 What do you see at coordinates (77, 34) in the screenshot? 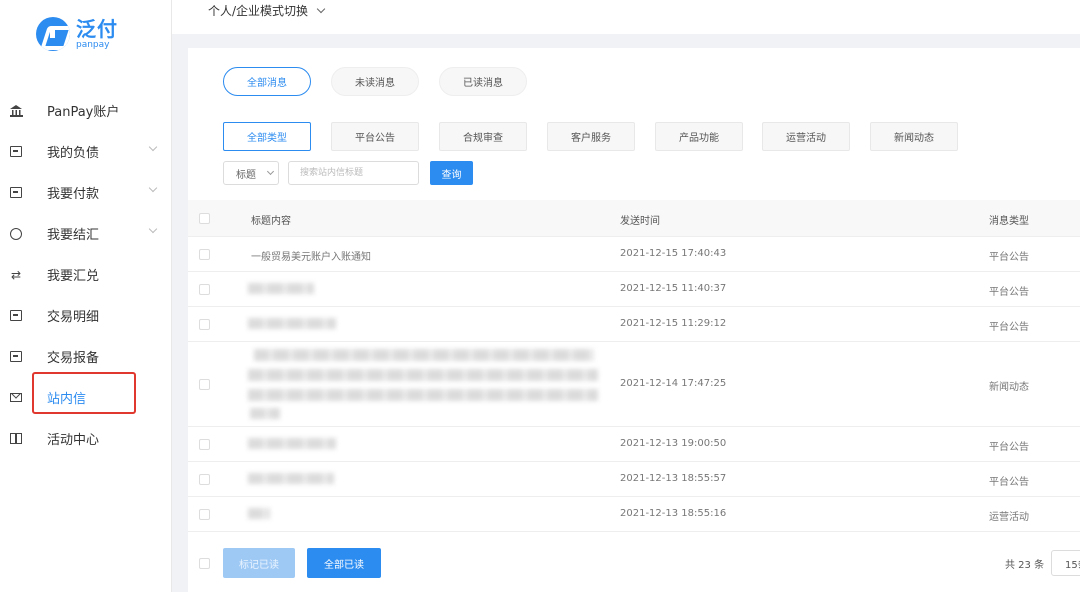
I see `brand-logo: 泛付 panpay` at bounding box center [77, 34].